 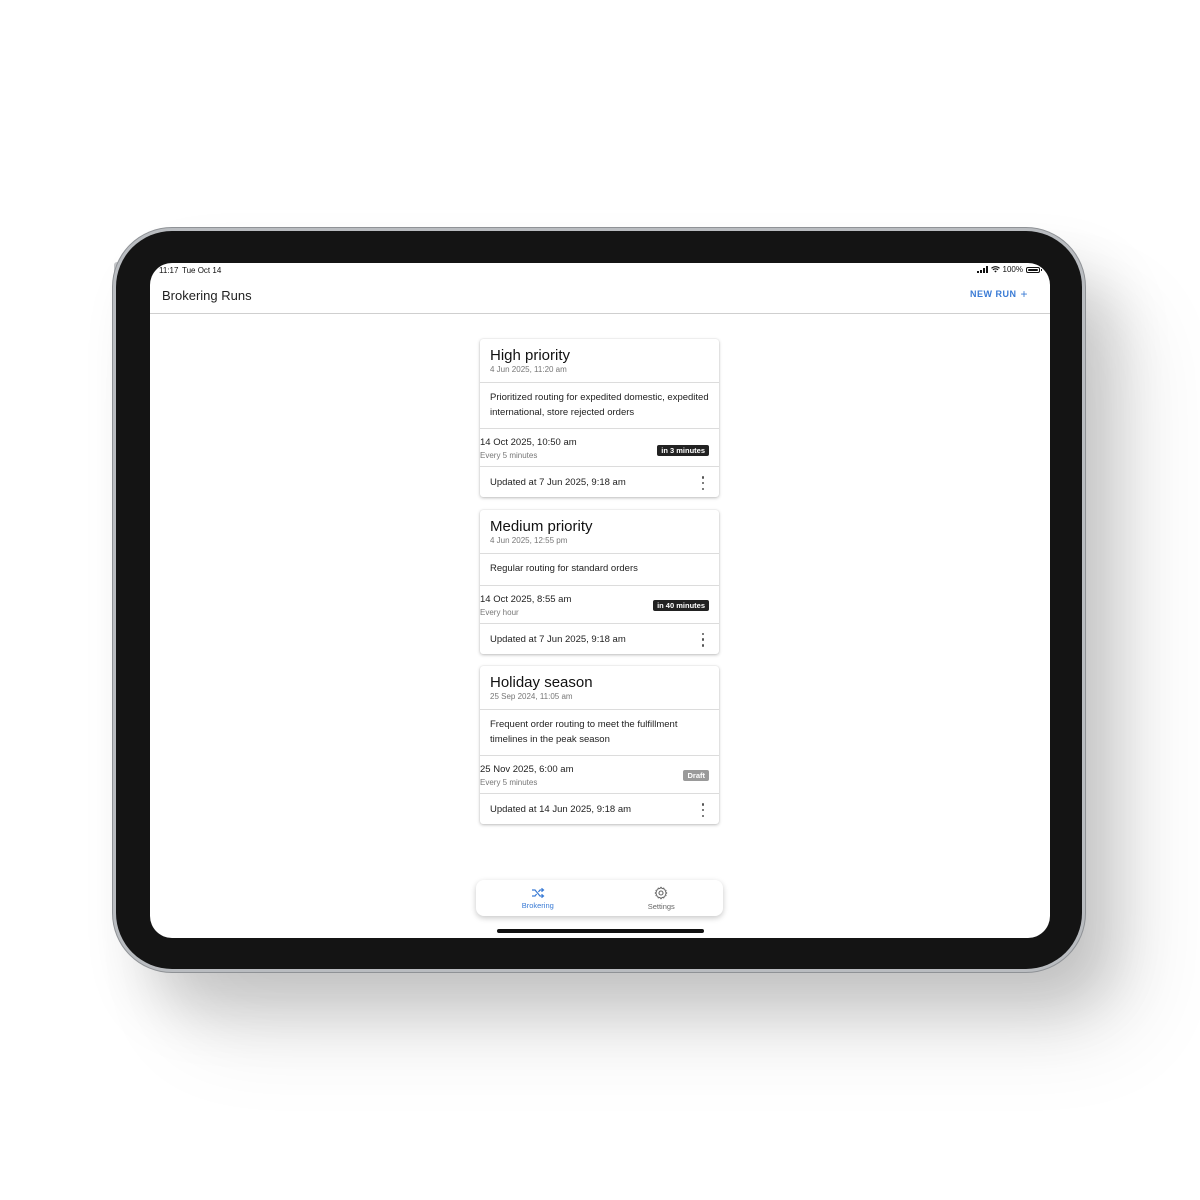 What do you see at coordinates (530, 355) in the screenshot?
I see `run-title: High priority` at bounding box center [530, 355].